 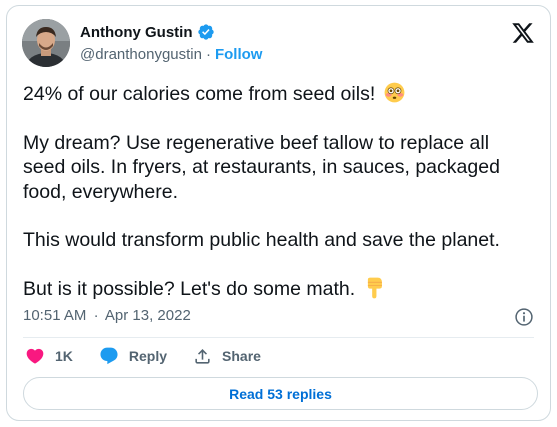 What do you see at coordinates (109, 356) in the screenshot?
I see `speech-bubble-icon` at bounding box center [109, 356].